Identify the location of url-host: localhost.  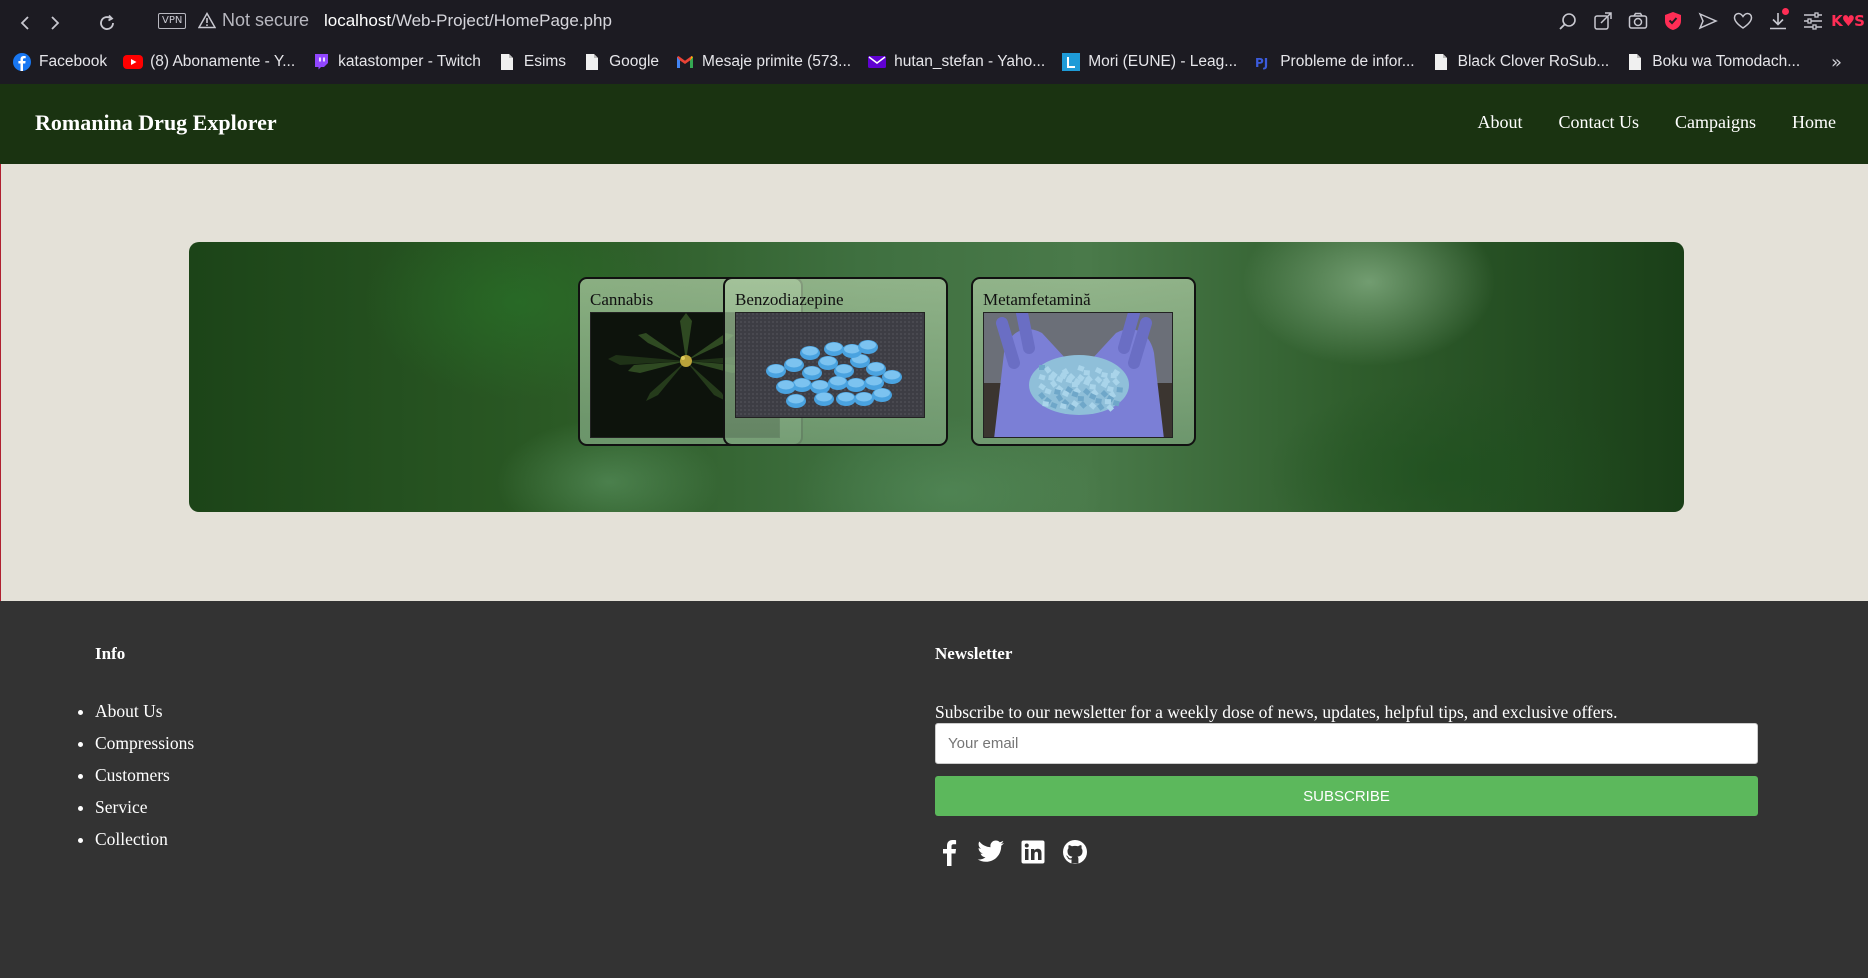
(358, 20).